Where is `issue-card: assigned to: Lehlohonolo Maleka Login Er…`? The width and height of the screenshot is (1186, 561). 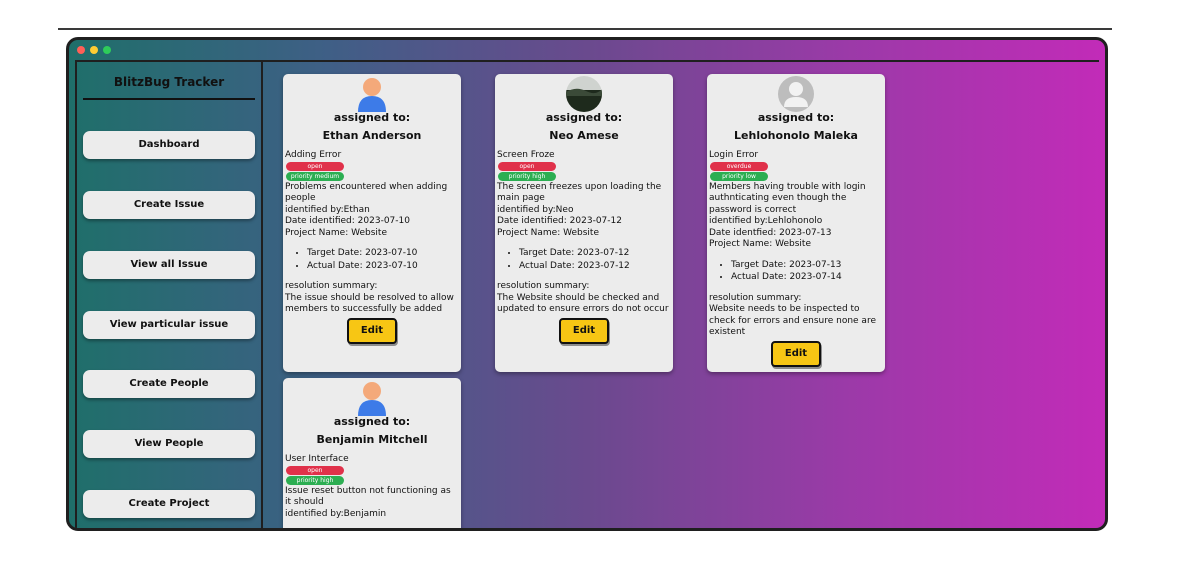 issue-card: assigned to: Lehlohonolo Maleka Login Er… is located at coordinates (796, 223).